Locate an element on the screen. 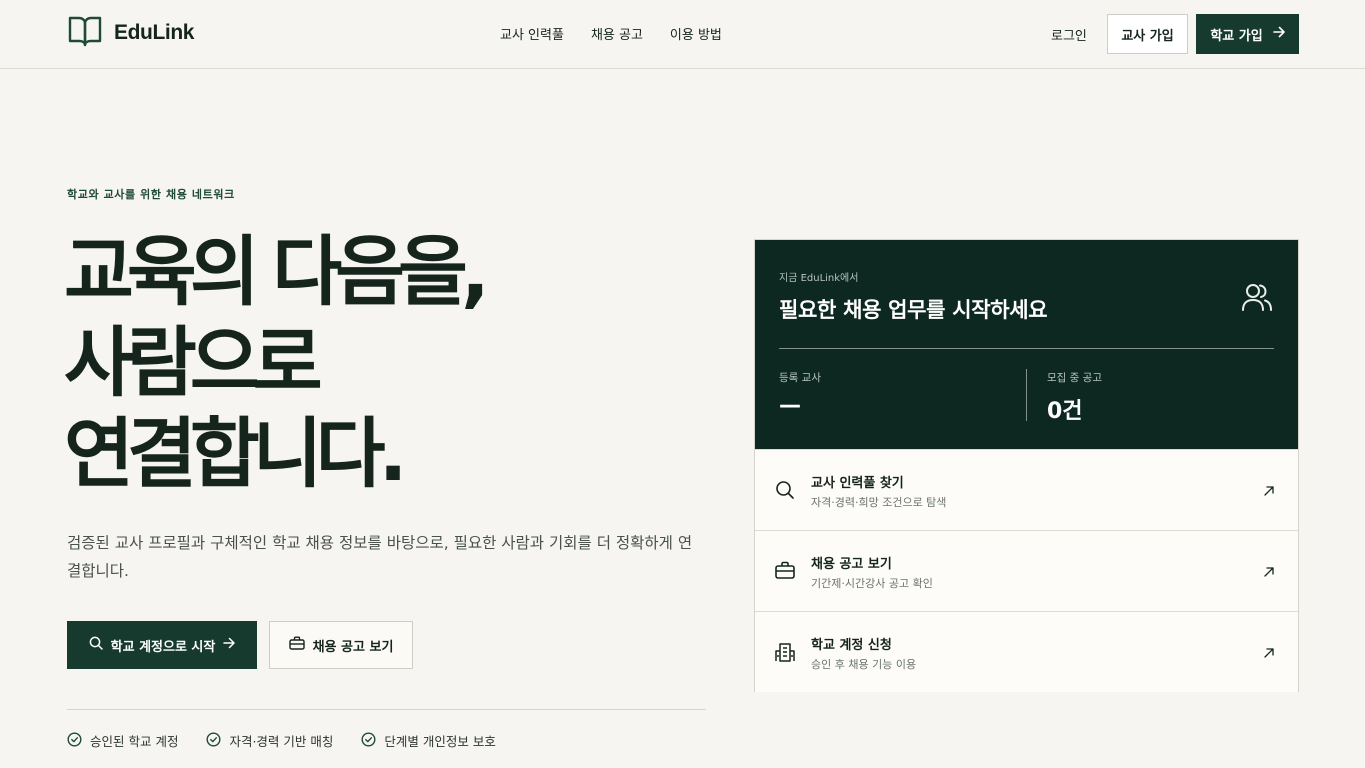 The image size is (1365, 768). teacher-signup-button: 교사 가입 is located at coordinates (1147, 34).